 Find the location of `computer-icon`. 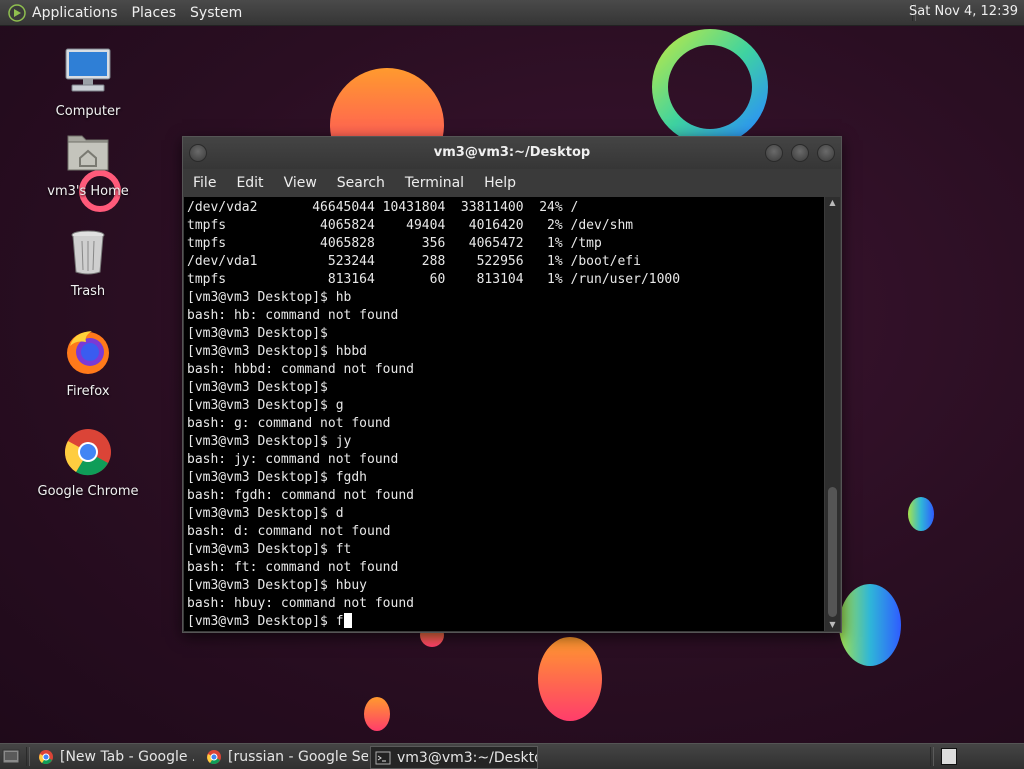

computer-icon is located at coordinates (88, 70).